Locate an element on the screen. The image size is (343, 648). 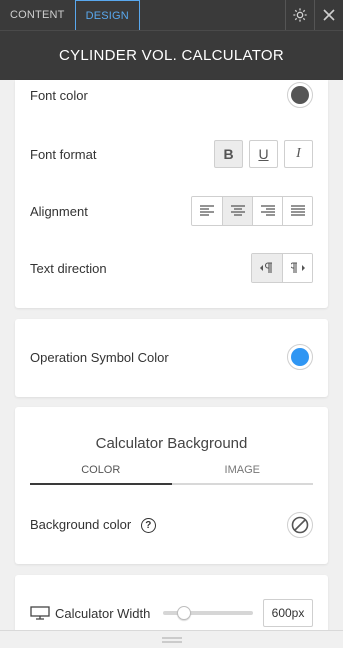
background-subtabs: COLOR IMAGE is located at coordinates (171, 474).